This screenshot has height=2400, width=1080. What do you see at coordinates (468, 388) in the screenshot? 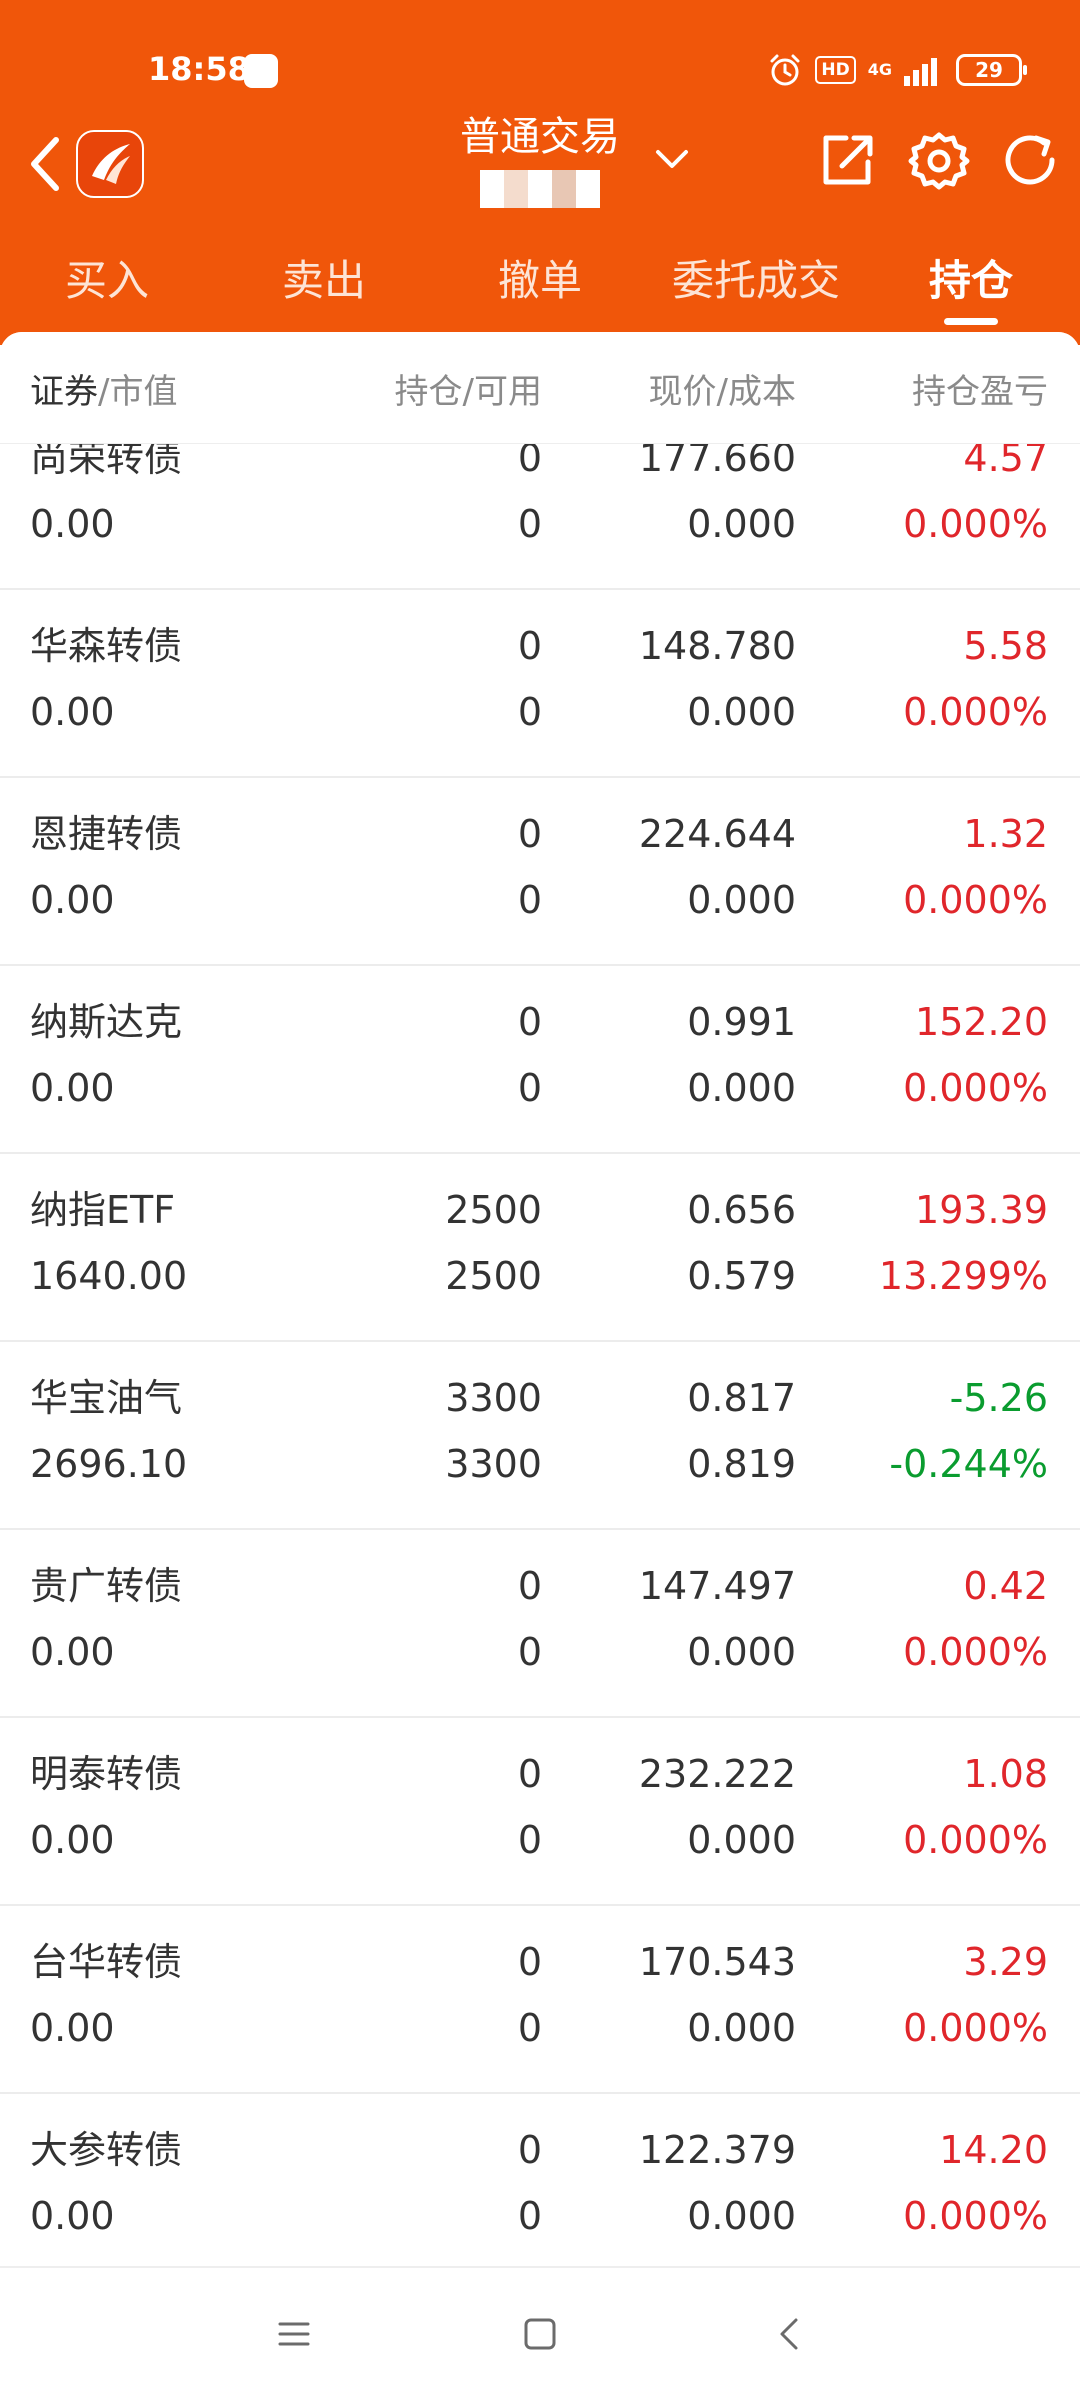
I see `header-holding: 持仓/可用` at bounding box center [468, 388].